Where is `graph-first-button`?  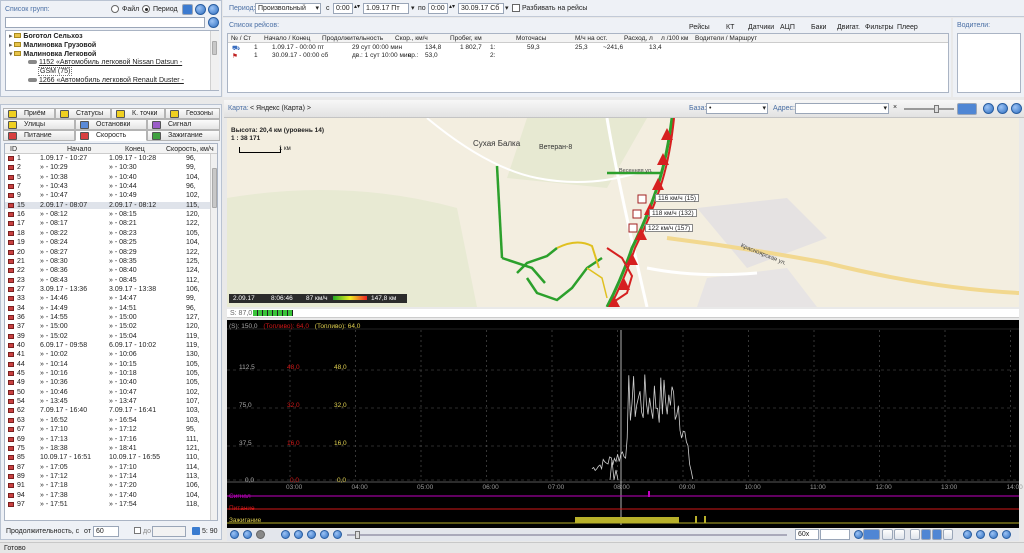 graph-first-button is located at coordinates (285, 534).